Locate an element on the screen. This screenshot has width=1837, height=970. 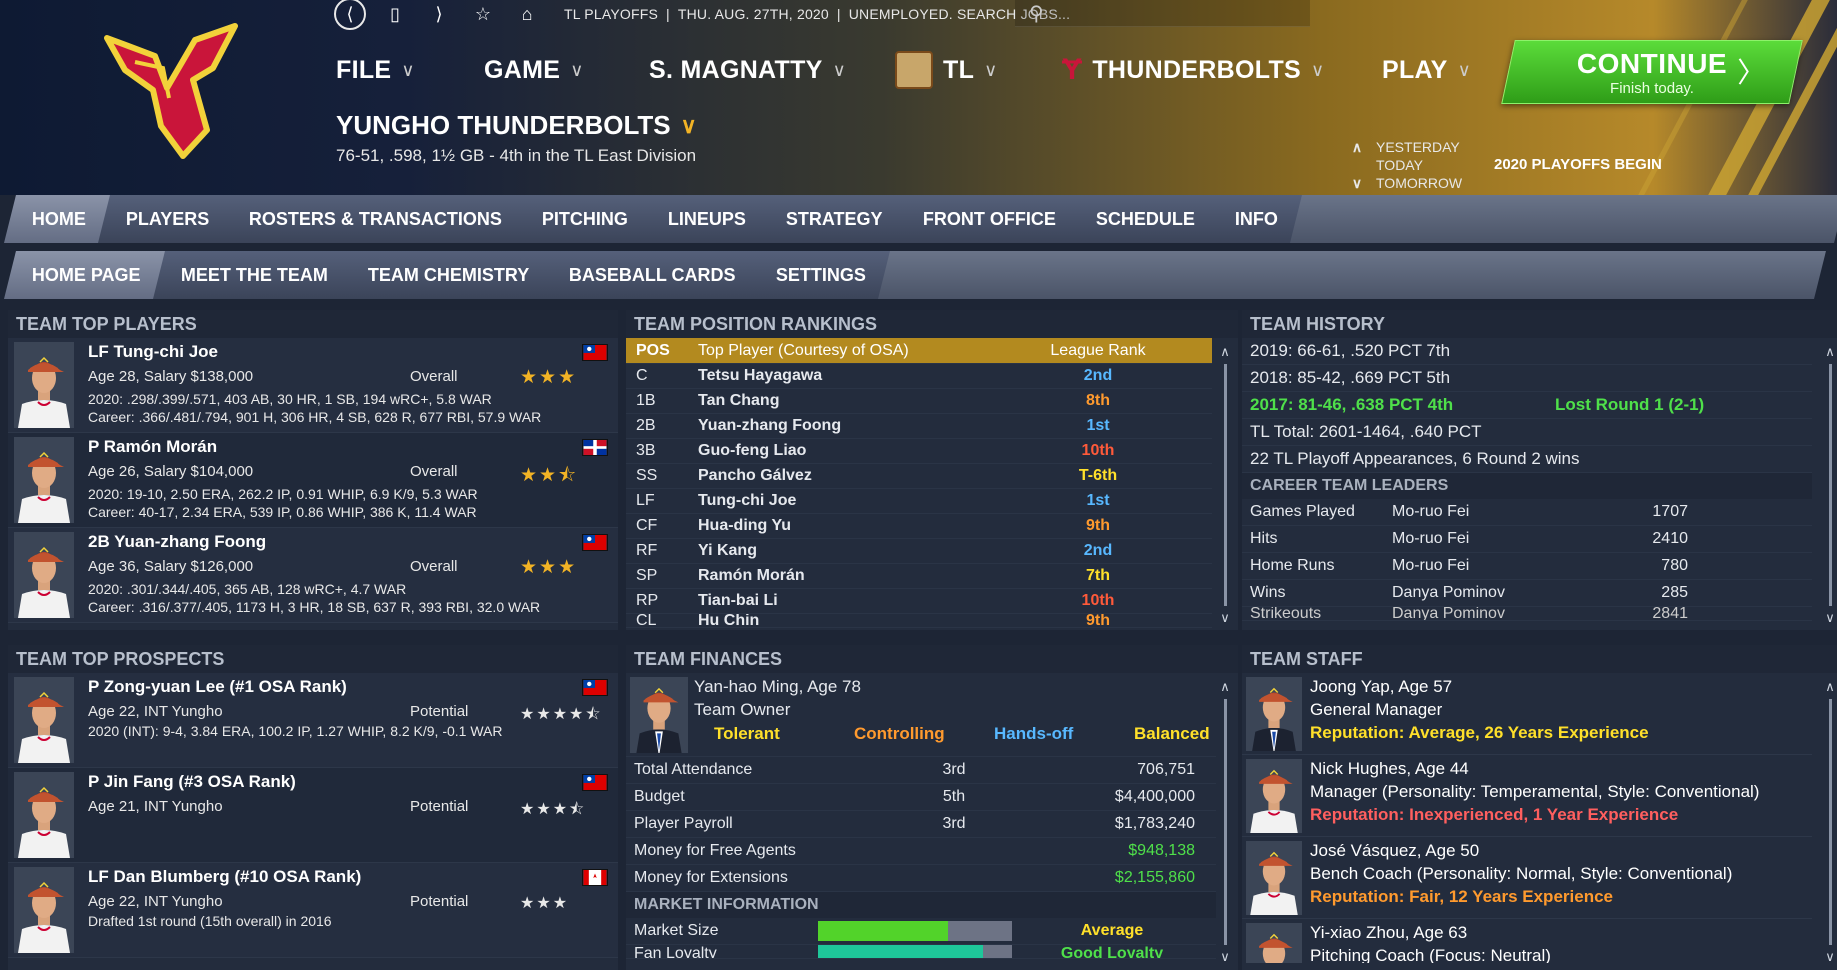
subtab-meet-the-team: MEET THE TEAM is located at coordinates (255, 275).